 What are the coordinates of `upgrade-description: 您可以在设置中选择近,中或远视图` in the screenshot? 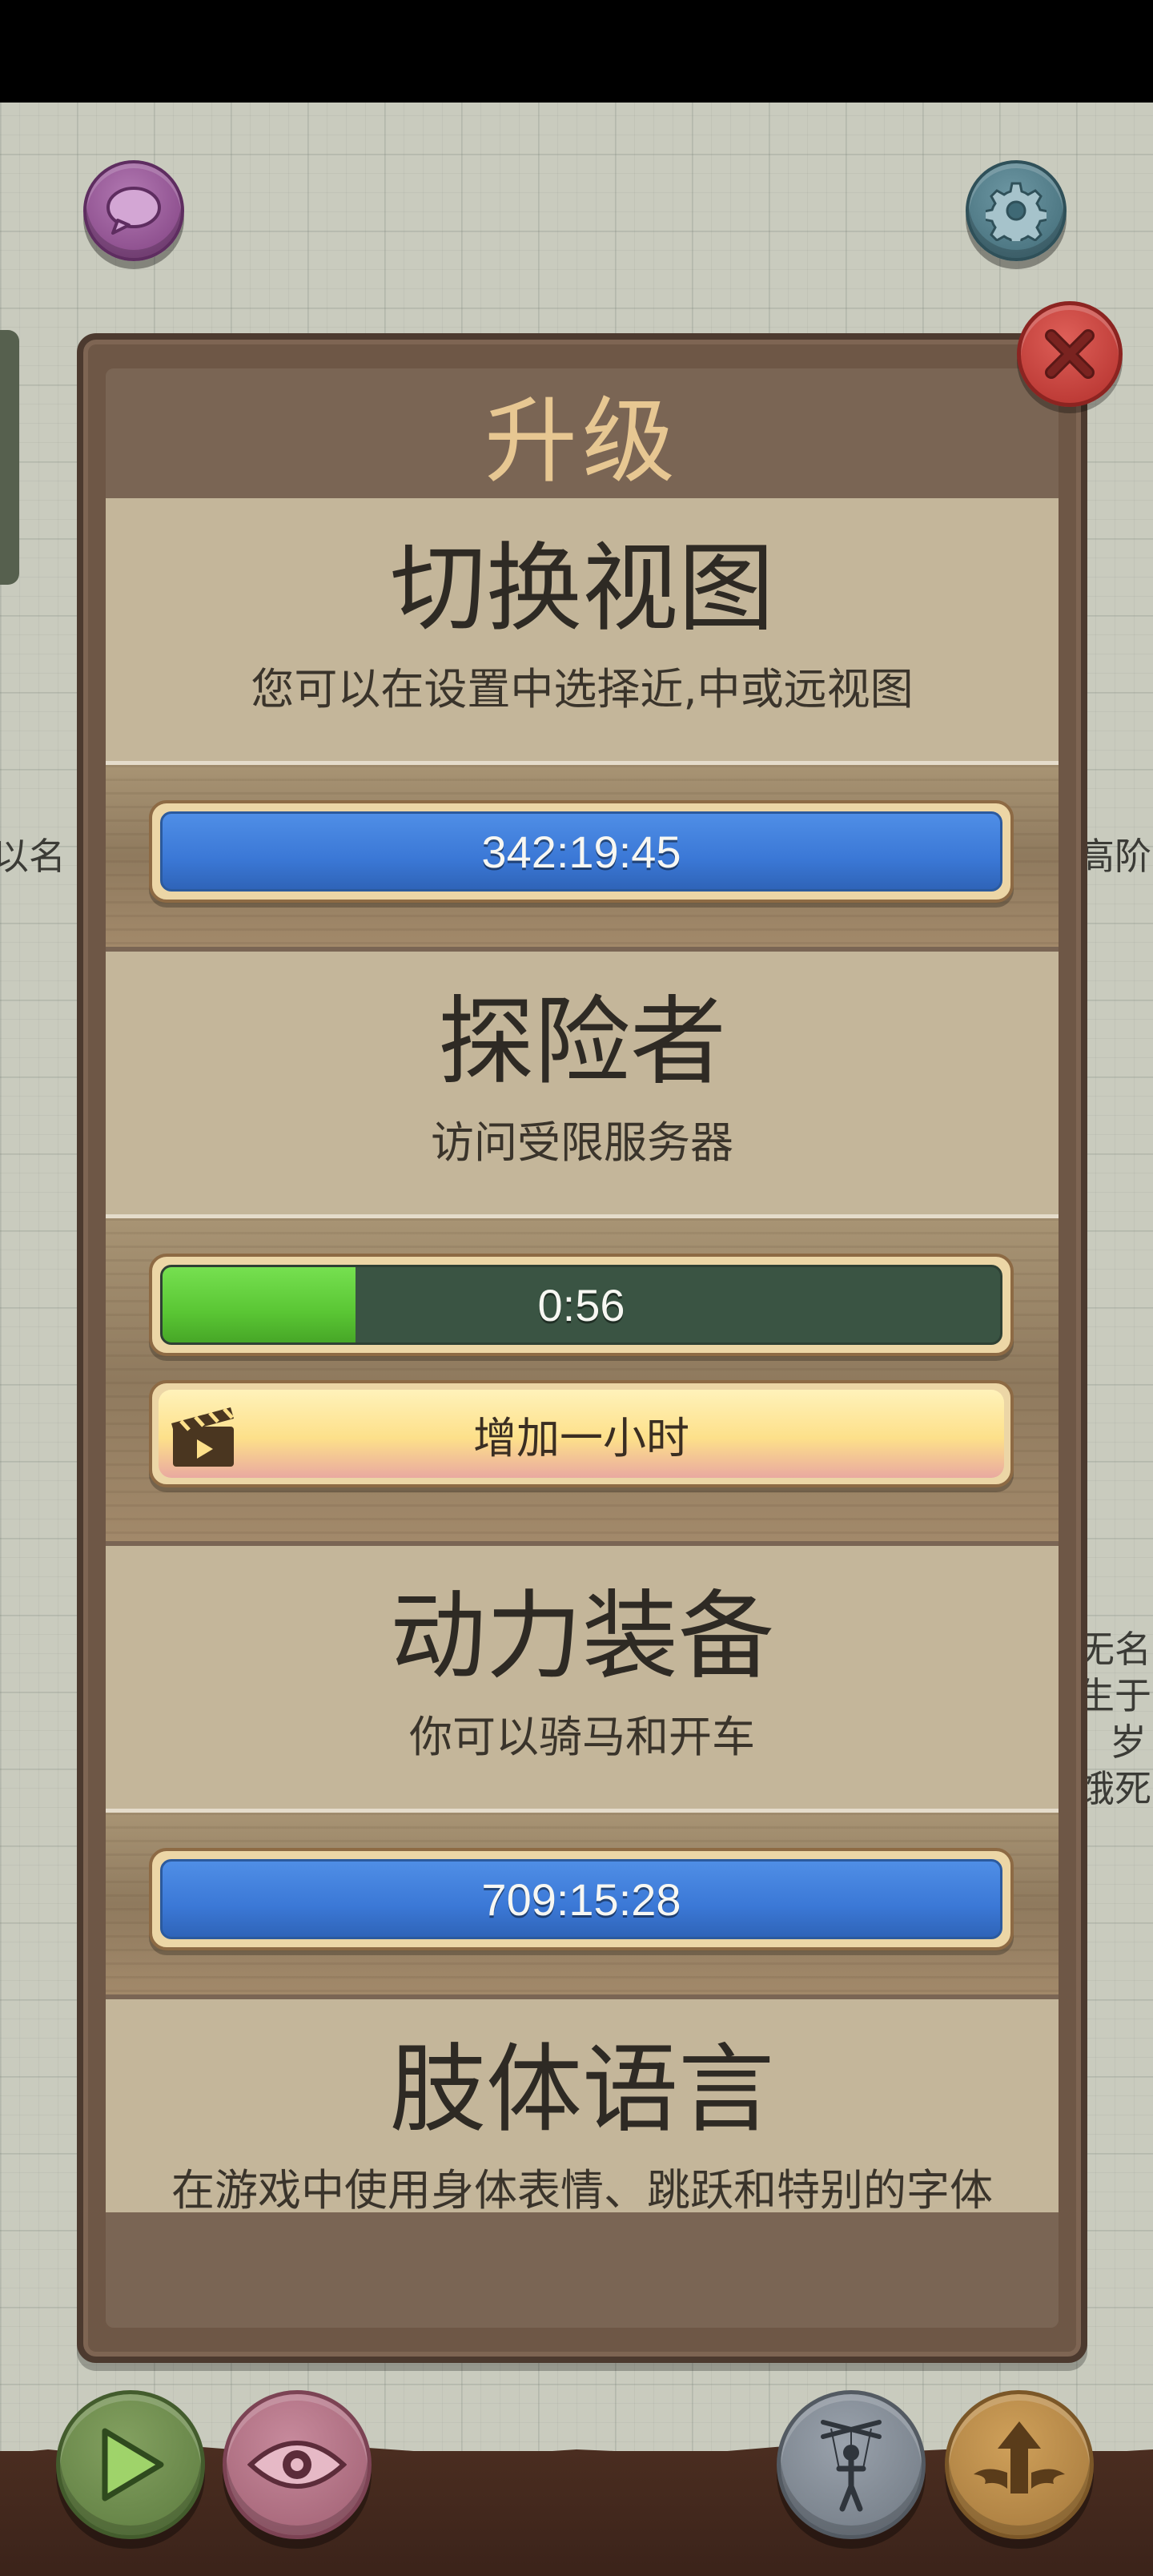 It's located at (583, 689).